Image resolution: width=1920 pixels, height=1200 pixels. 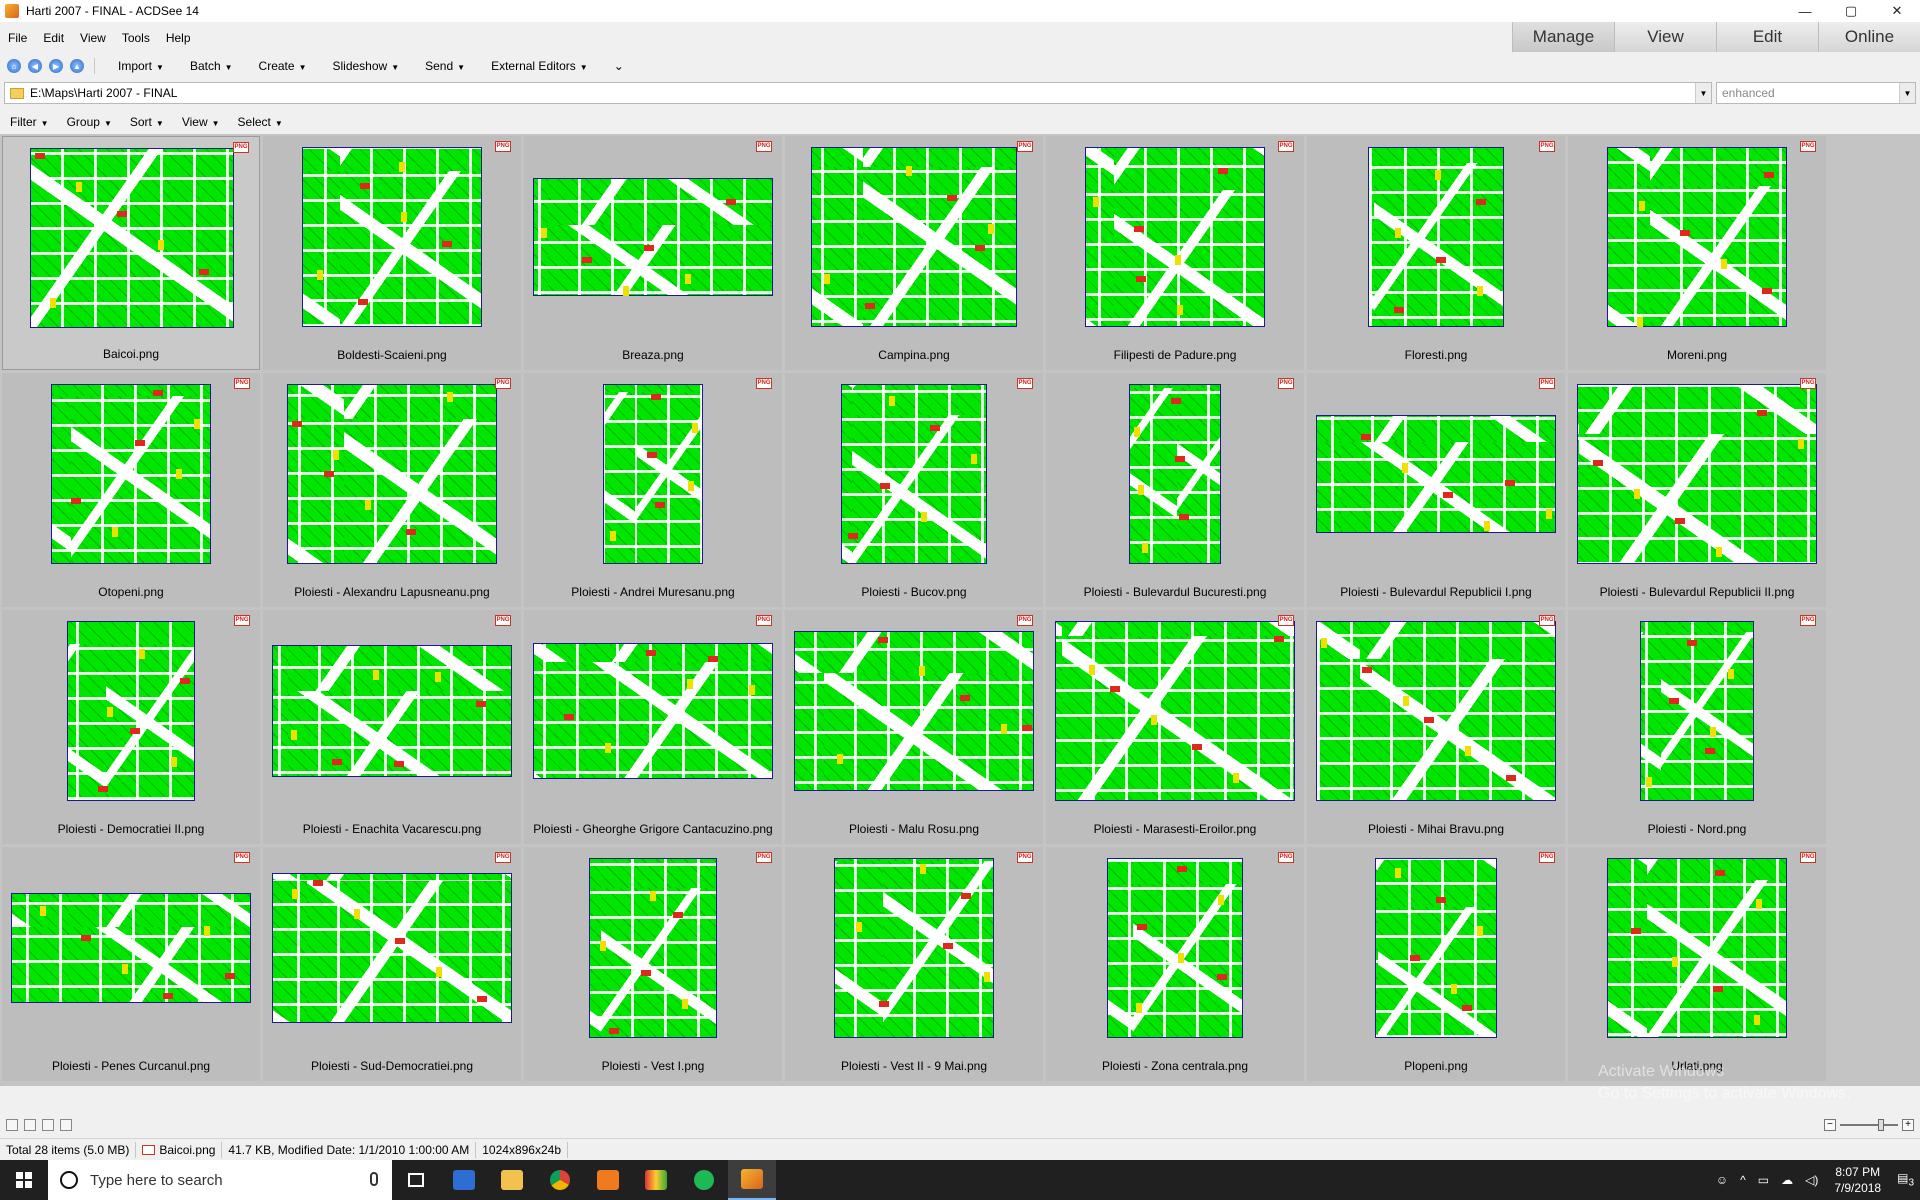 I want to click on slideshow-menu: Slideshow ▼, so click(x=366, y=66).